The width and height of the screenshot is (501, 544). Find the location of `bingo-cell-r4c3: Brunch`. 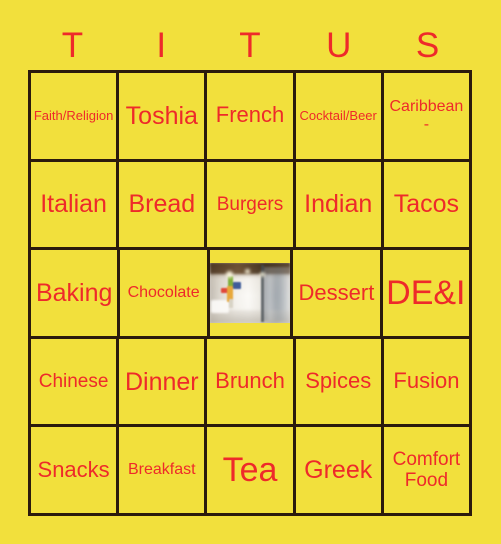

bingo-cell-r4c3: Brunch is located at coordinates (251, 381).